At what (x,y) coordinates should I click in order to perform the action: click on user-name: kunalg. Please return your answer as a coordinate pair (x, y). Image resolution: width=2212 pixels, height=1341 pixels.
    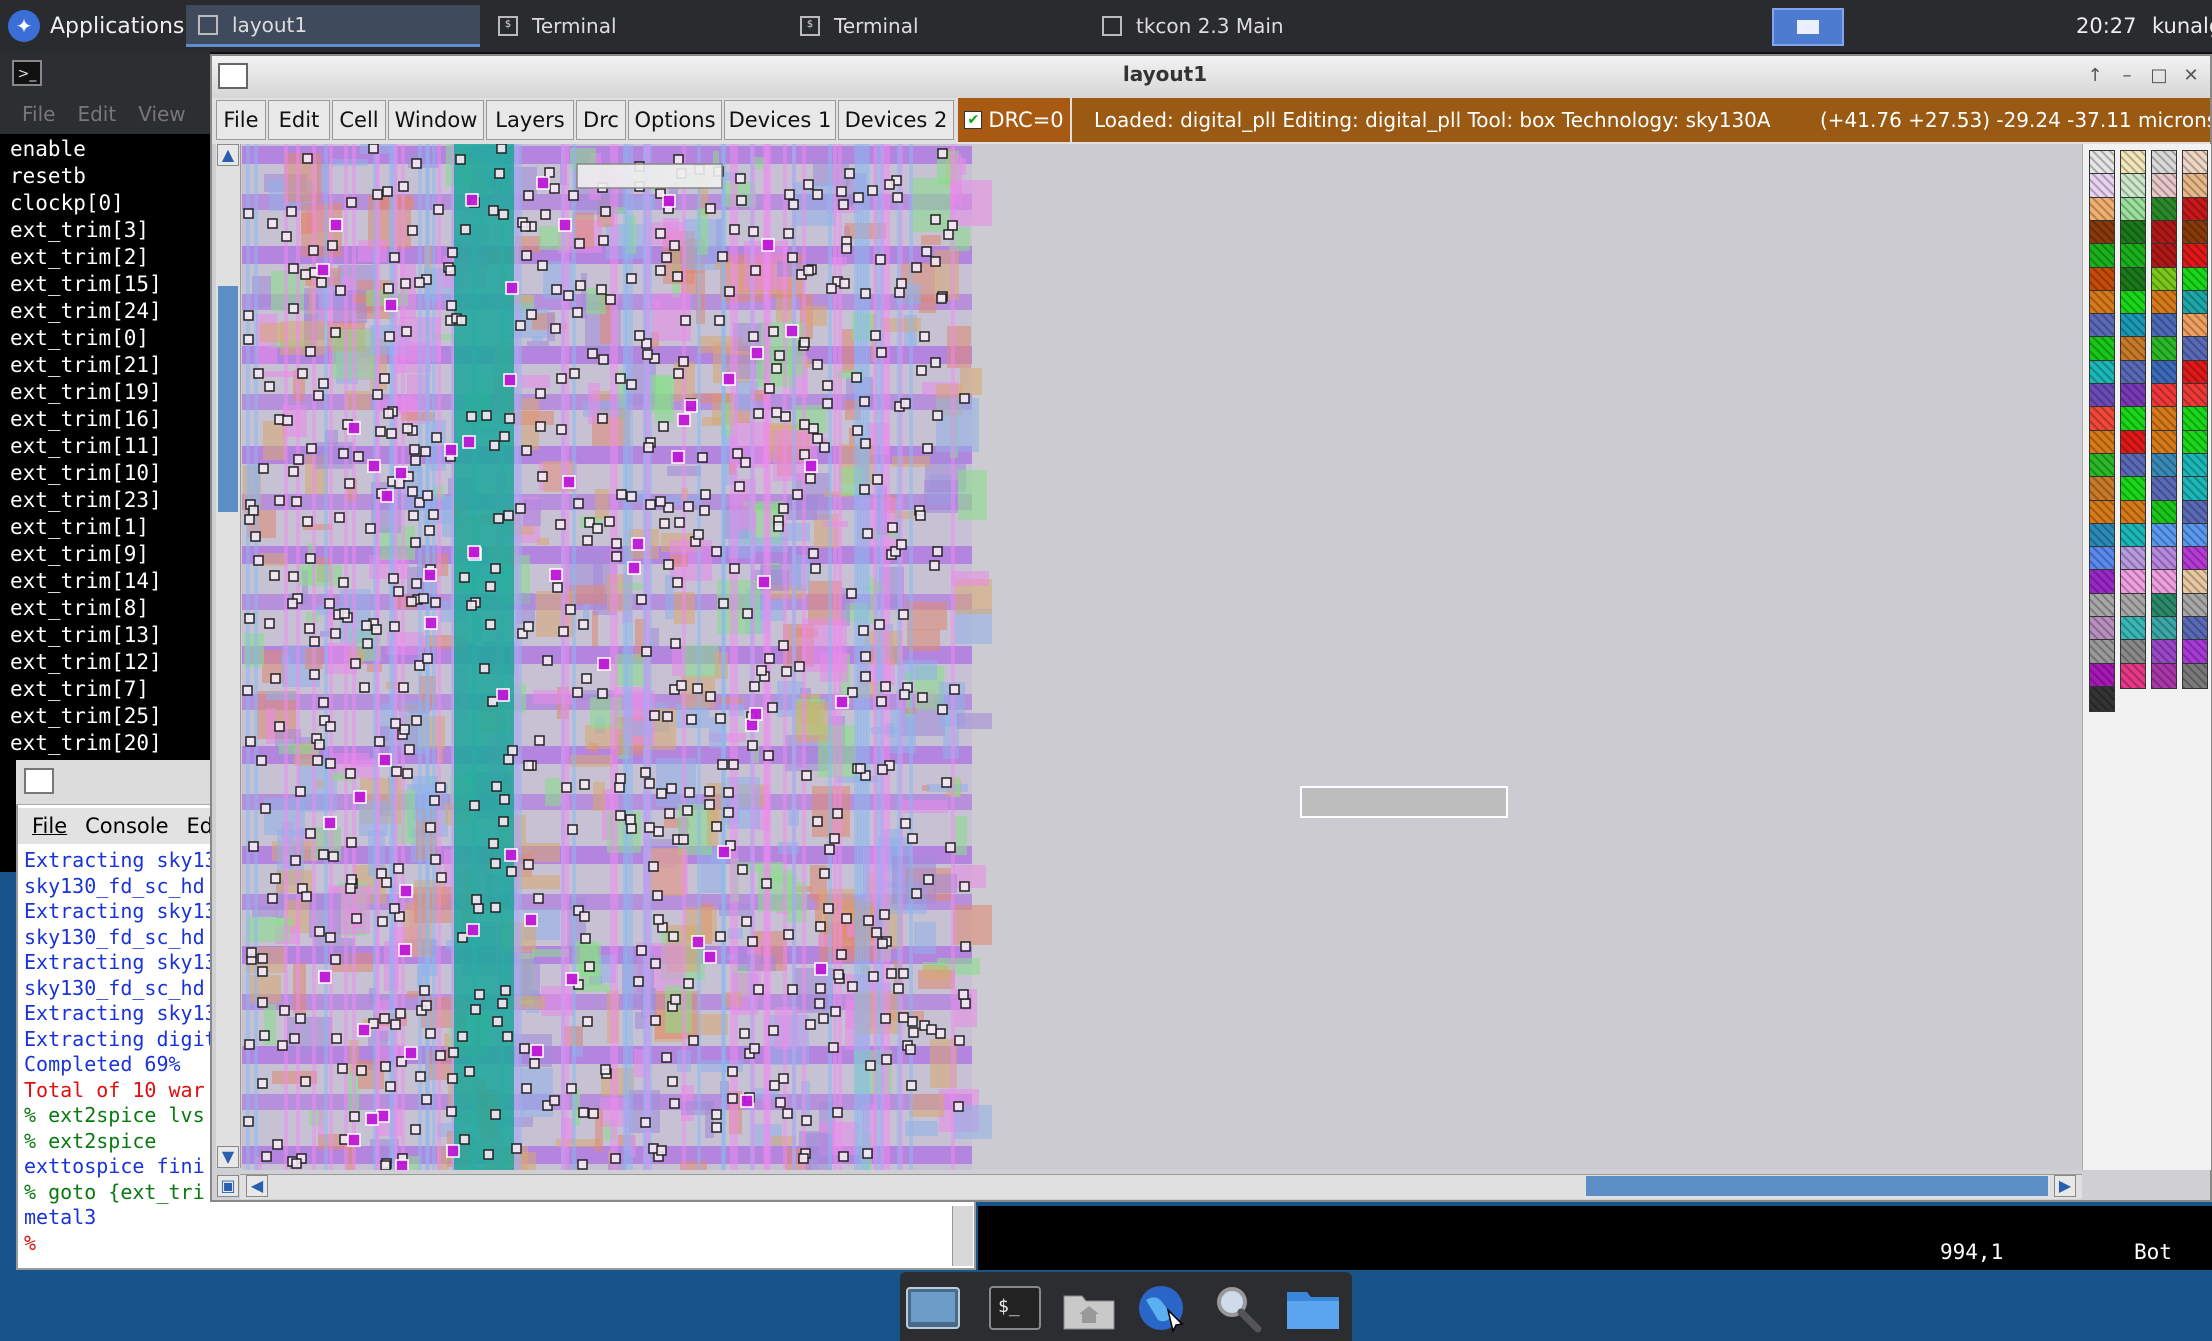
    Looking at the image, I should click on (2182, 26).